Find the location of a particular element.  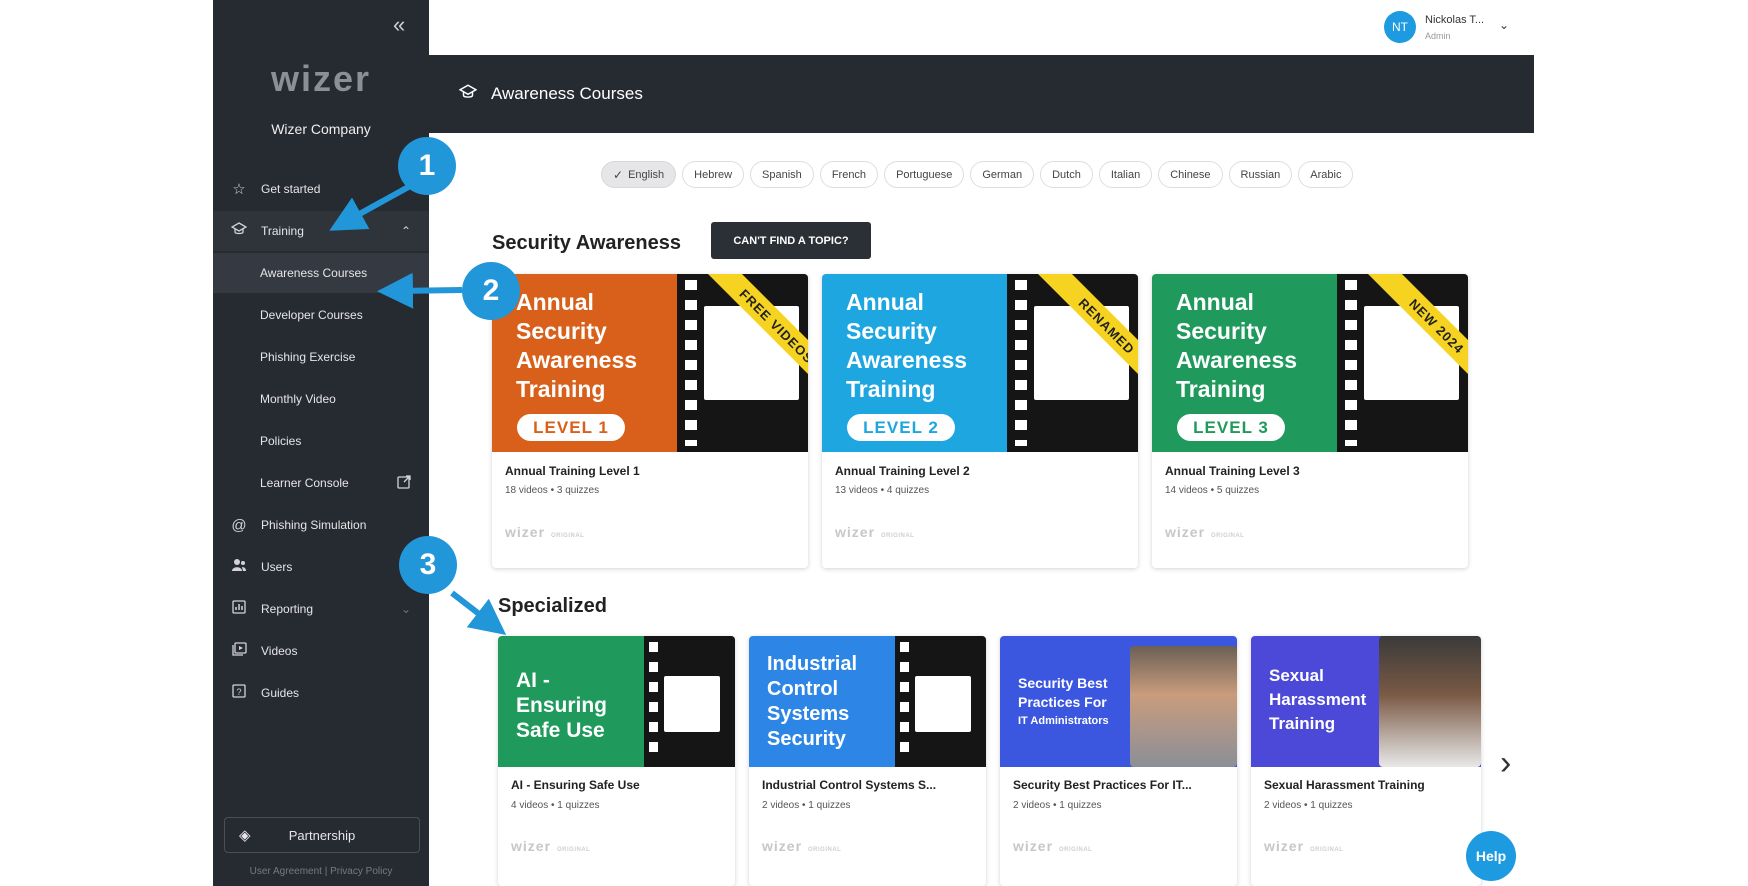

callout-badge-1: 1 is located at coordinates (427, 166).